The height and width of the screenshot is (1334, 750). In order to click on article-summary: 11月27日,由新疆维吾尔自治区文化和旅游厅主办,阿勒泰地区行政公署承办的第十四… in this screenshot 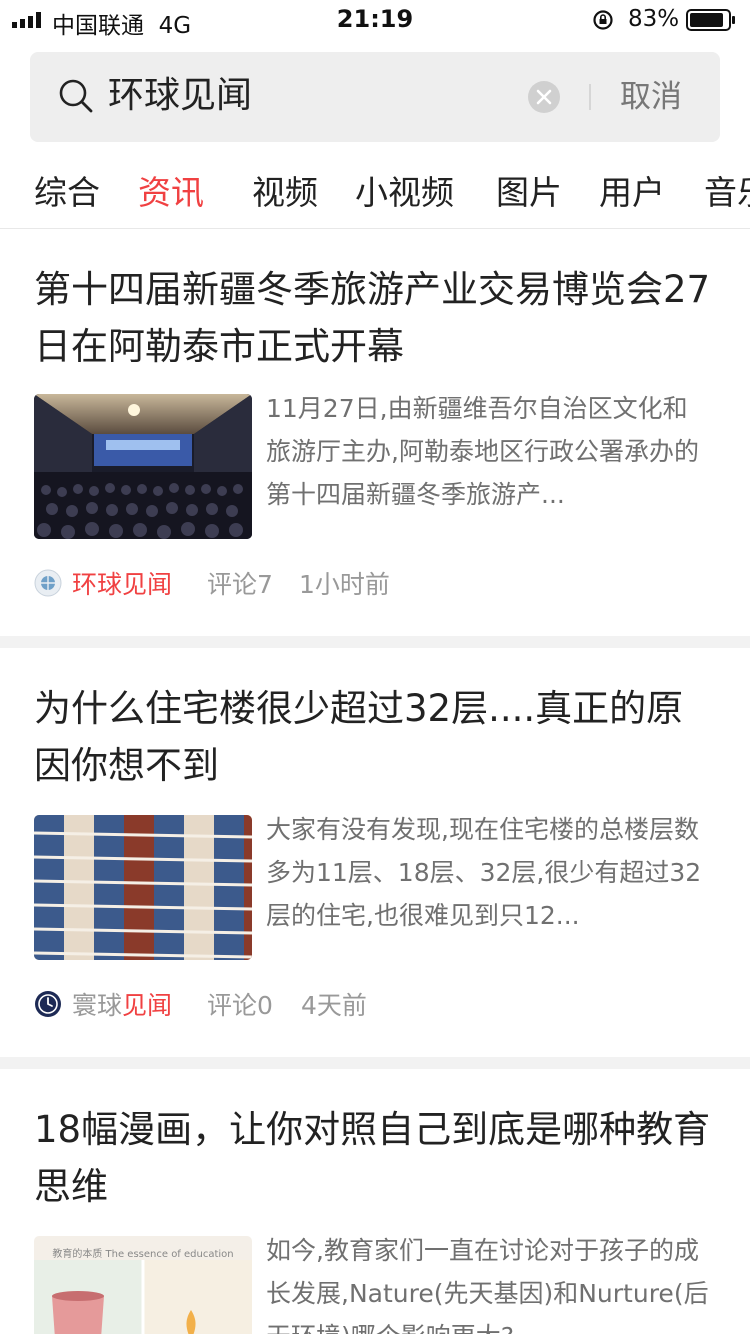, I will do `click(482, 451)`.